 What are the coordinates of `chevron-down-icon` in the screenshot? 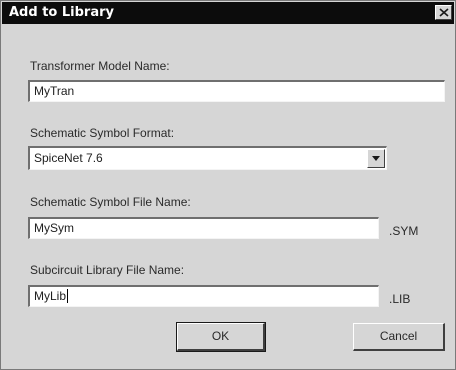 It's located at (376, 158).